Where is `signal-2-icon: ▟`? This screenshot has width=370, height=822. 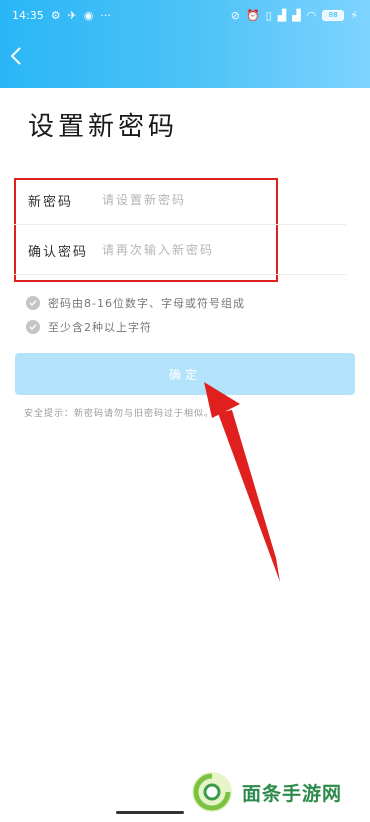
signal-2-icon: ▟ is located at coordinates (296, 15).